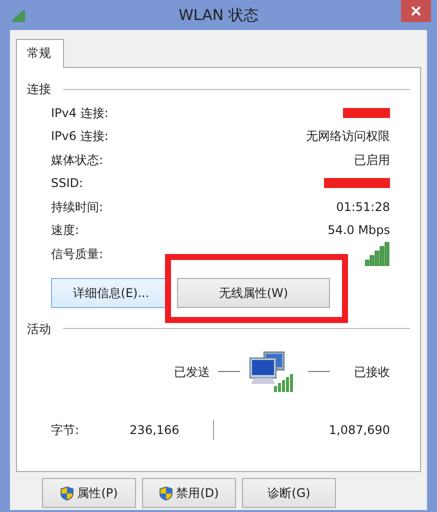 This screenshot has width=437, height=512. Describe the element at coordinates (77, 160) in the screenshot. I see `field-label: 媒体状态:` at that location.